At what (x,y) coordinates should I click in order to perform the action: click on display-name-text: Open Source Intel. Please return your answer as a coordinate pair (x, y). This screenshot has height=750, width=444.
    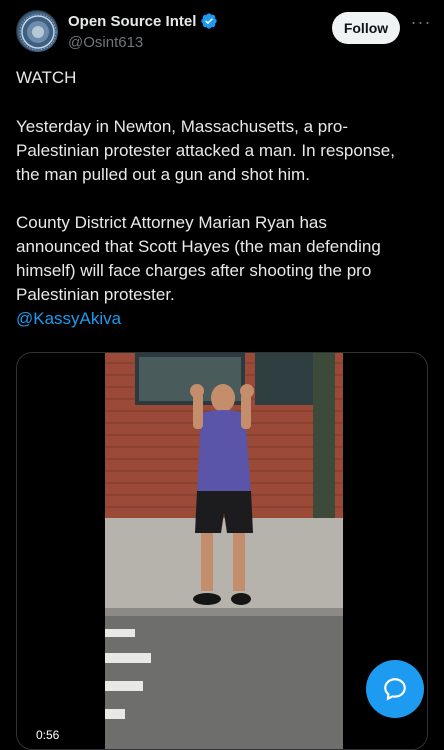
    Looking at the image, I should click on (132, 21).